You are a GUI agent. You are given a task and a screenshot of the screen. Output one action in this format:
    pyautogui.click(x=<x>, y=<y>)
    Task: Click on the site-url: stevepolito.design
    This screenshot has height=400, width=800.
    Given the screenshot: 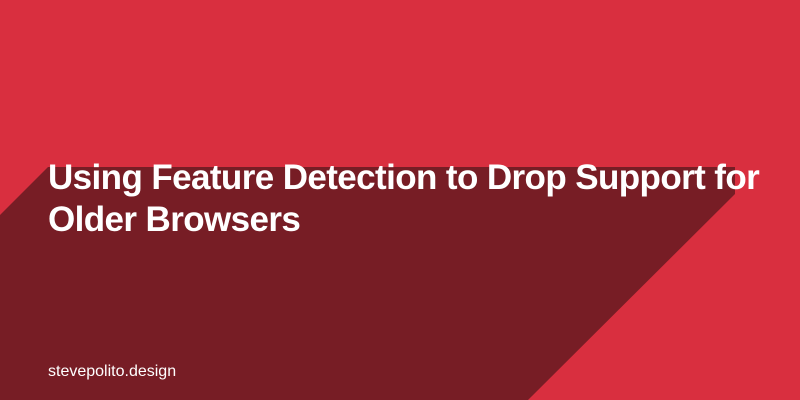 What is the action you would take?
    pyautogui.click(x=112, y=371)
    